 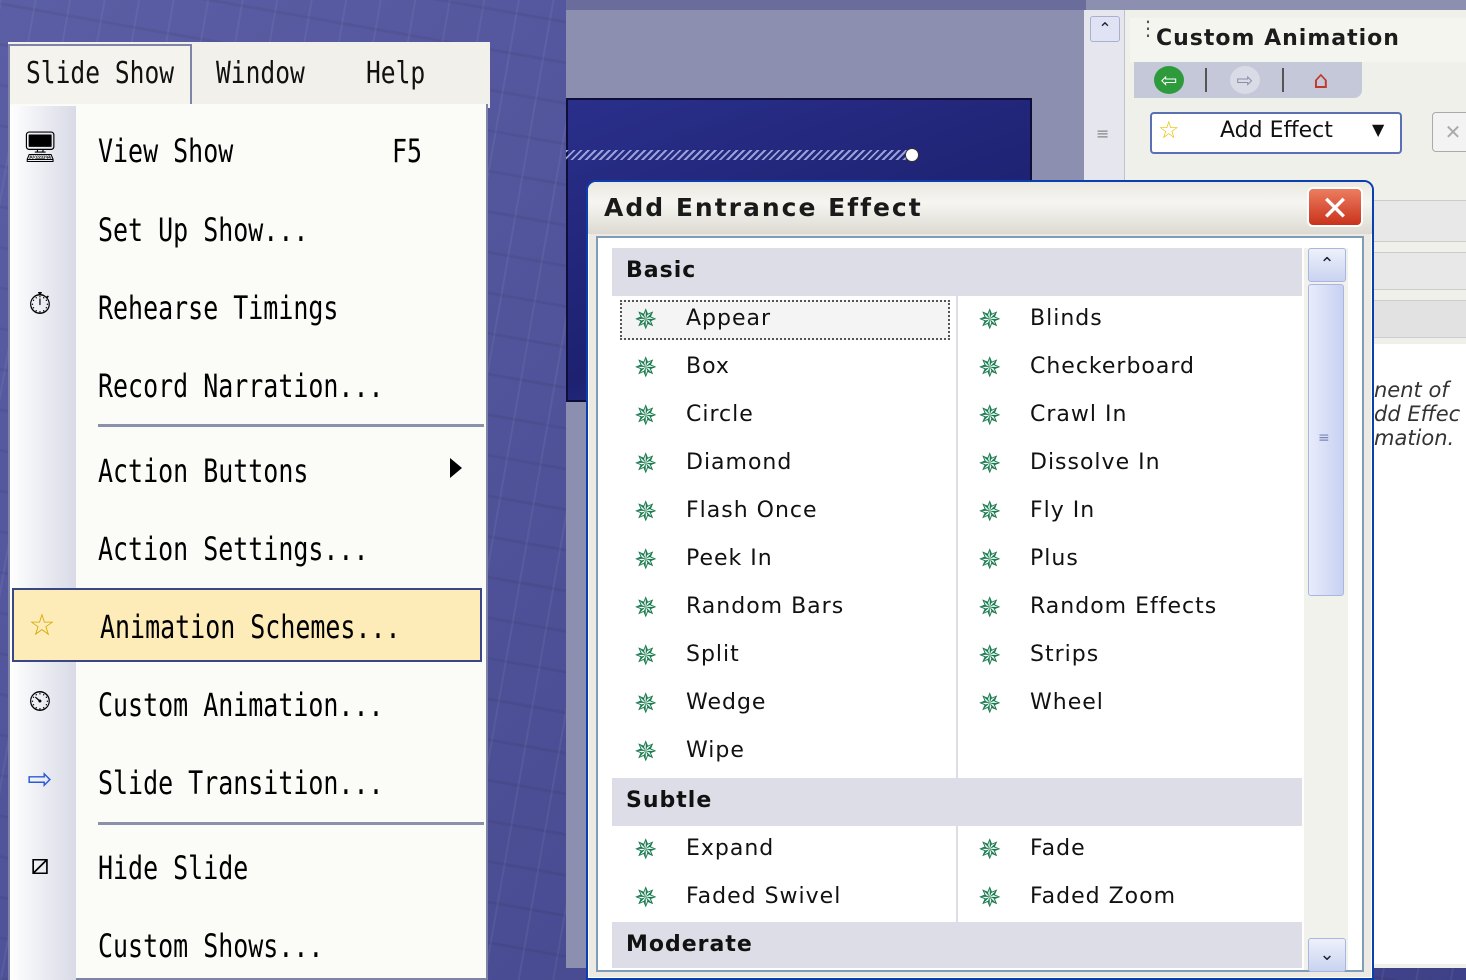 I want to click on task-pane-hint-line: dd Effec, so click(x=1417, y=414).